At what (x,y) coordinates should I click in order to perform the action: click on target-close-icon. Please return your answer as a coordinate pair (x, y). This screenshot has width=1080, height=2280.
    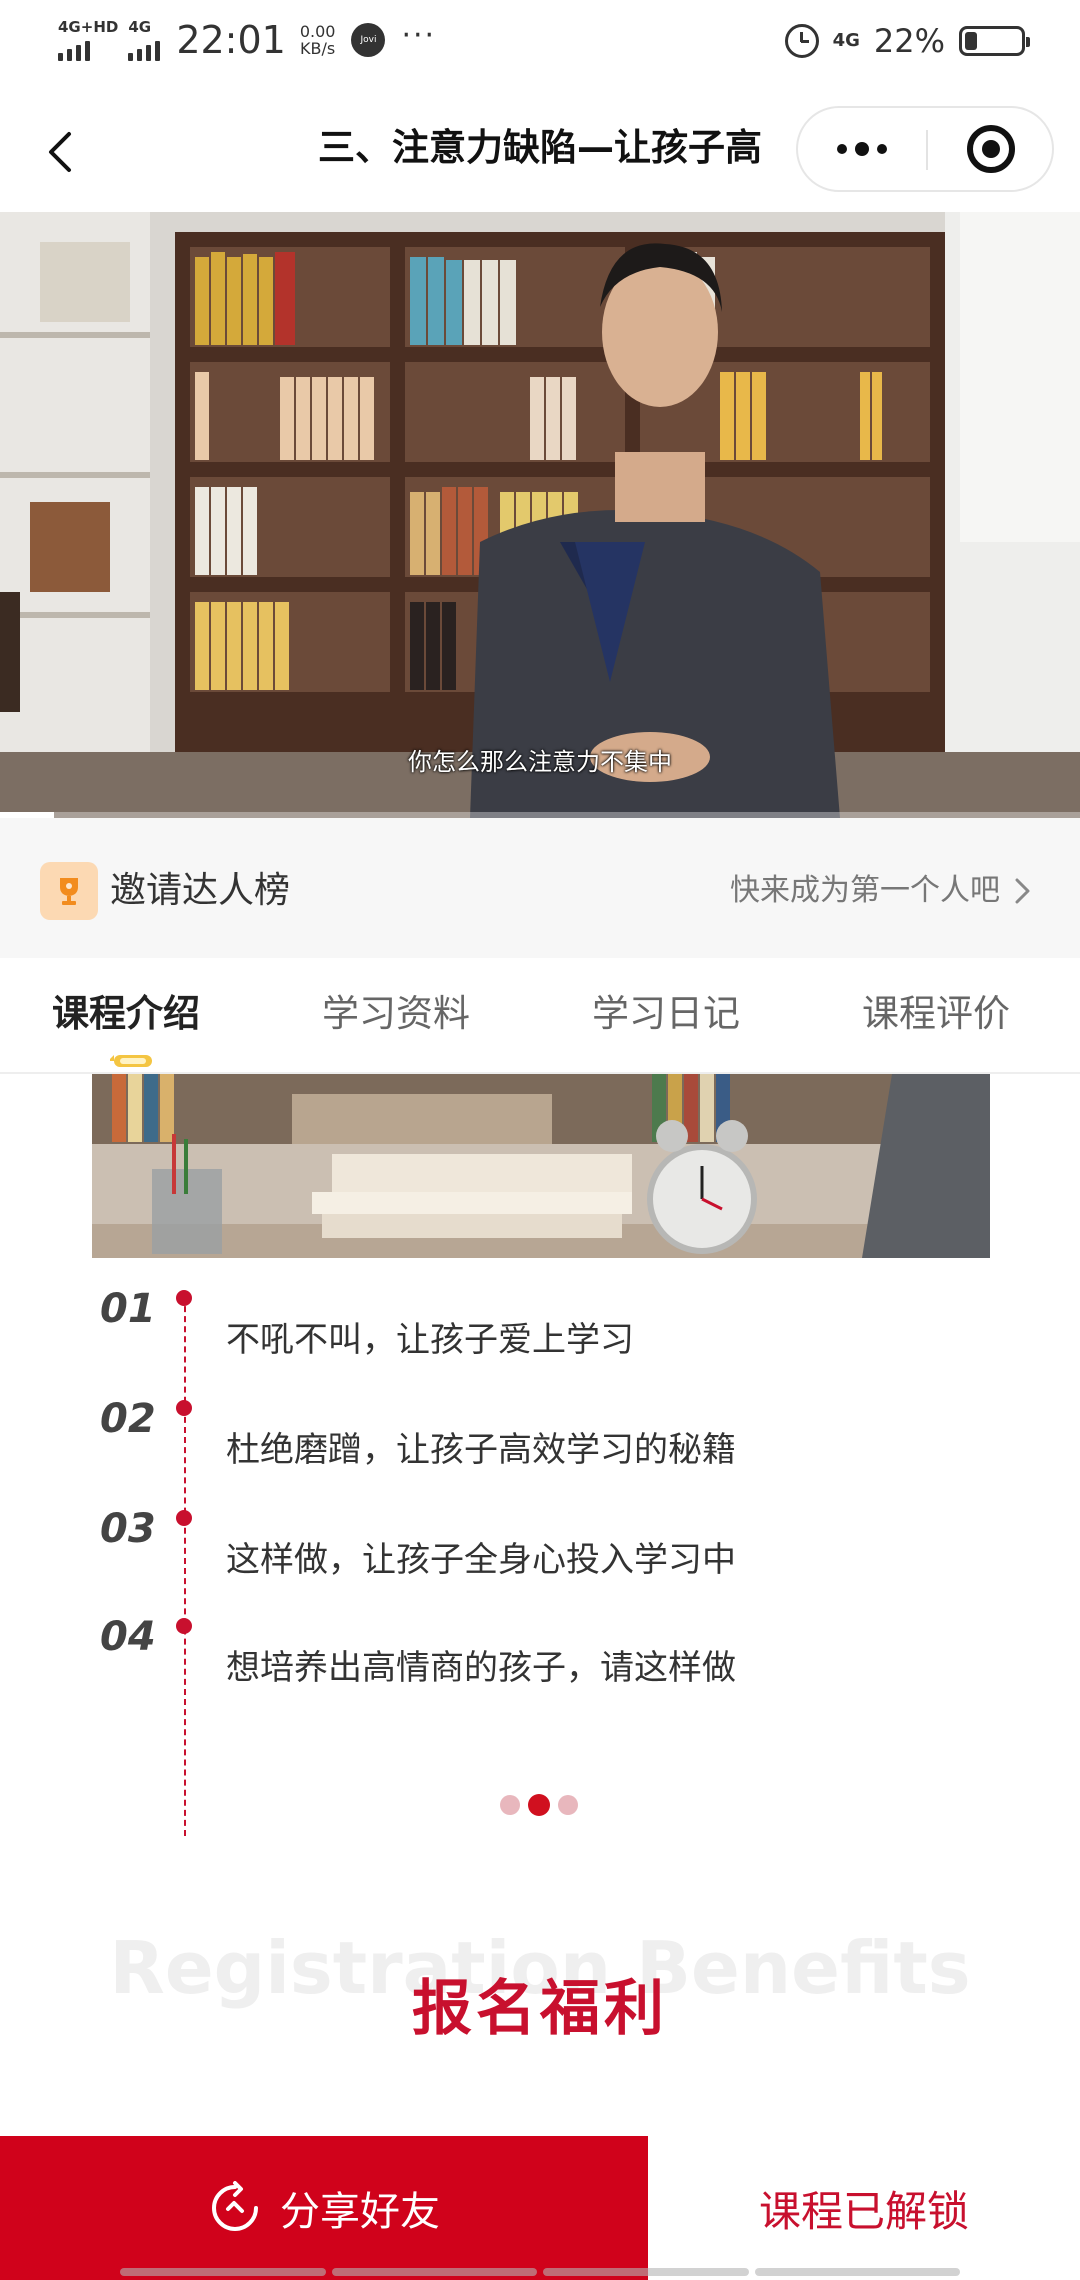
    Looking at the image, I should click on (991, 149).